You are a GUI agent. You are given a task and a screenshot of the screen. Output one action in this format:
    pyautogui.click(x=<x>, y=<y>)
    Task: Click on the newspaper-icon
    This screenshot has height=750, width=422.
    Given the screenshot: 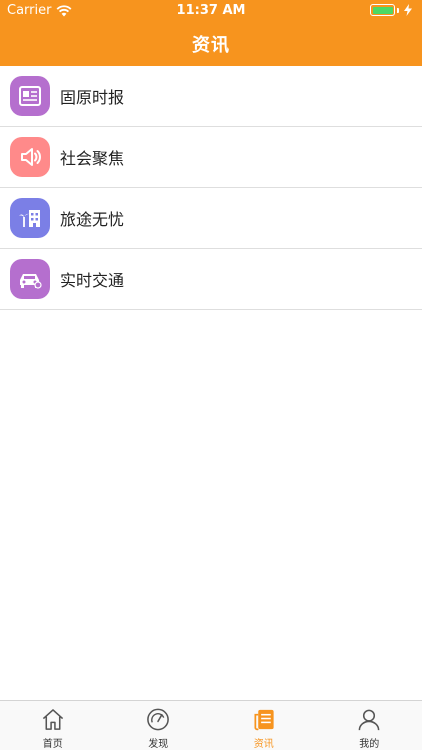 What is the action you would take?
    pyautogui.click(x=30, y=96)
    